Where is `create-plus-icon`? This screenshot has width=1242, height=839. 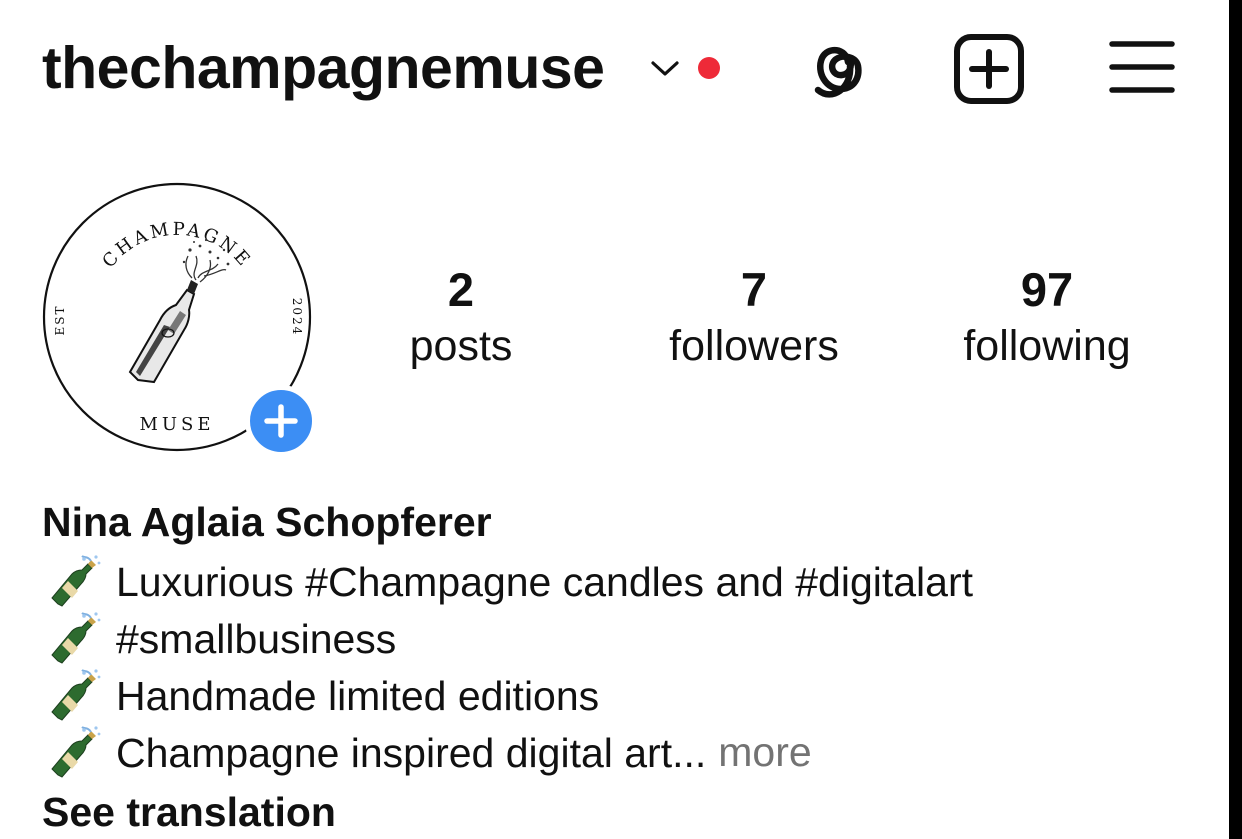 create-plus-icon is located at coordinates (989, 69).